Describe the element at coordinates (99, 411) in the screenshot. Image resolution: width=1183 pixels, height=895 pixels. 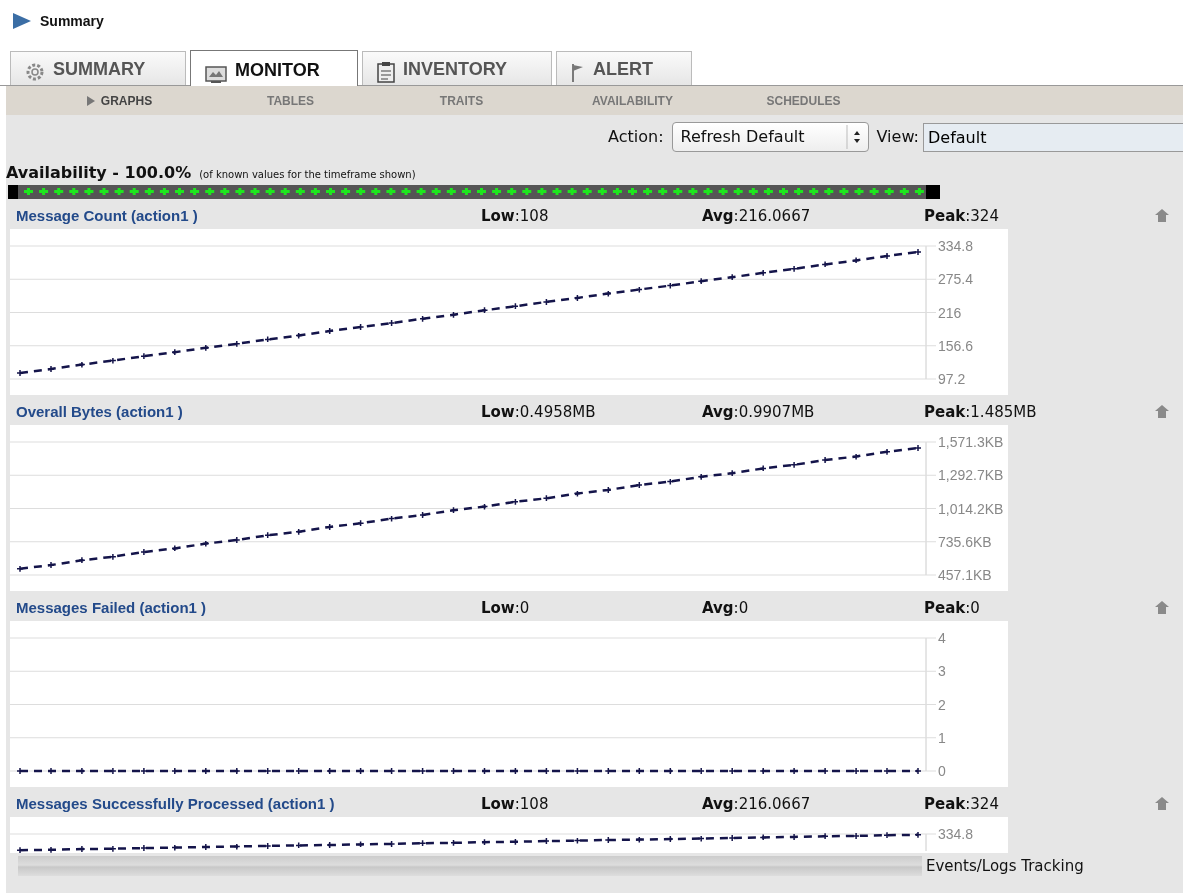
I see `metric-title: Overall Bytes (action1 )` at that location.